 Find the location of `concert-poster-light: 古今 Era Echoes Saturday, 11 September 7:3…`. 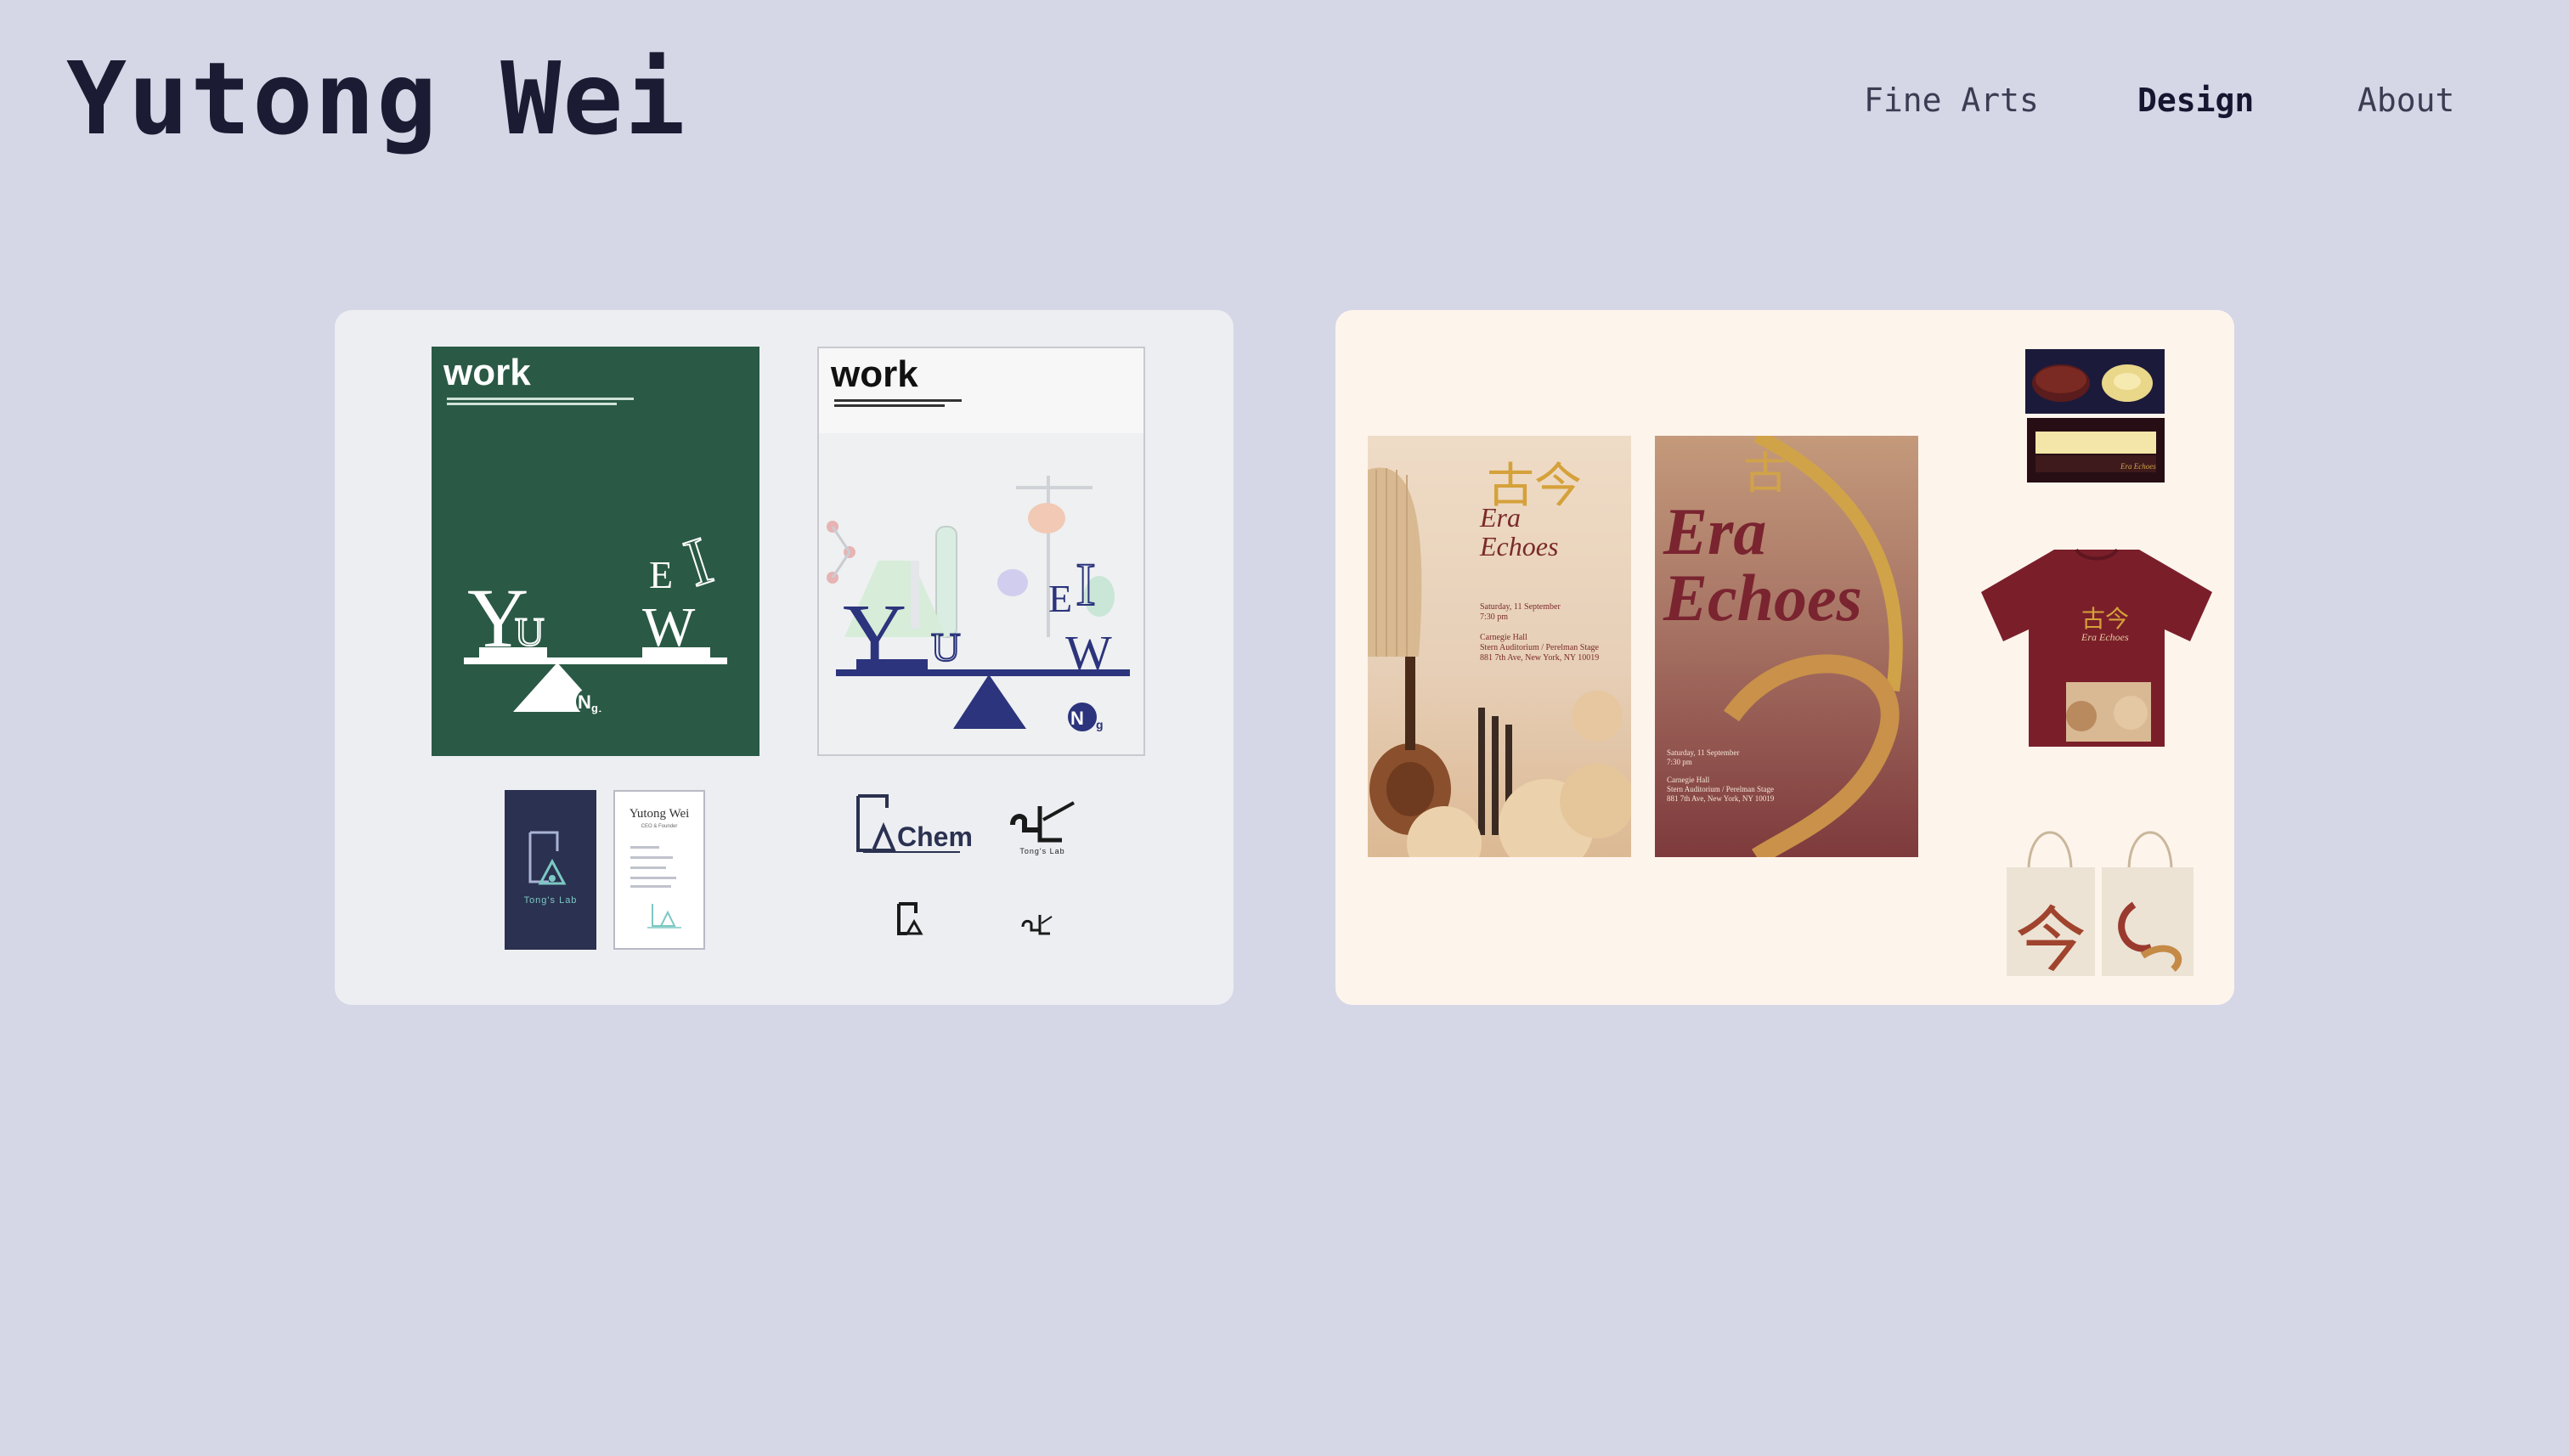

concert-poster-light: 古今 Era Echoes Saturday, 11 September 7:3… is located at coordinates (1499, 647).